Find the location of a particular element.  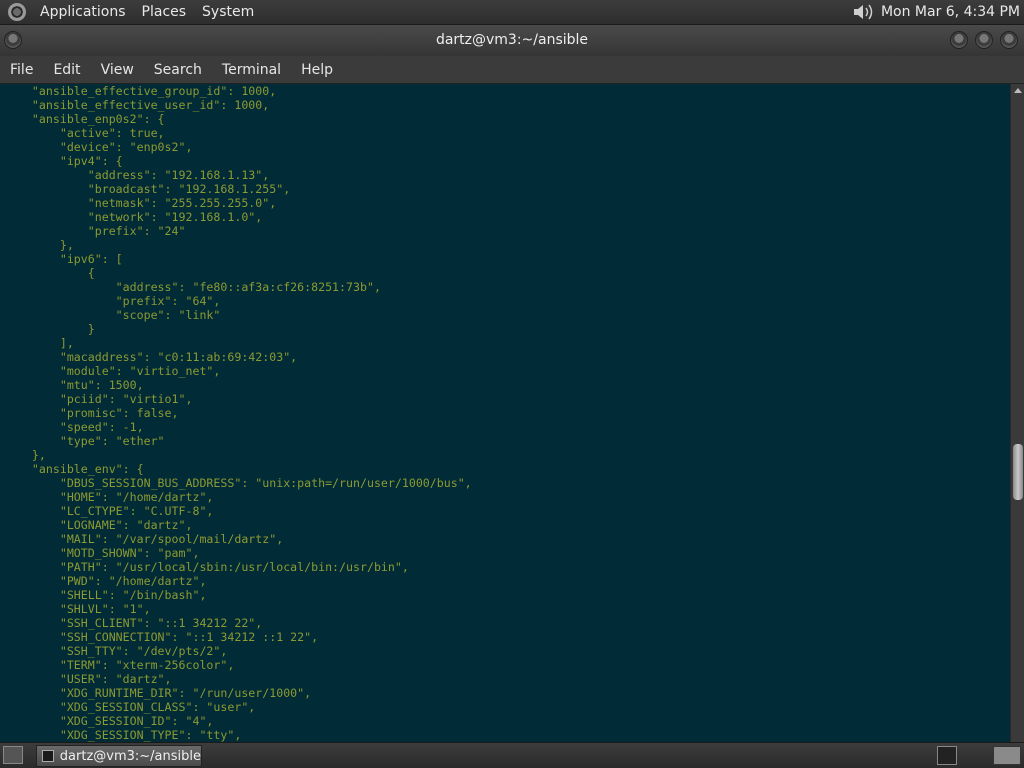

volume-icon is located at coordinates (863, 12).